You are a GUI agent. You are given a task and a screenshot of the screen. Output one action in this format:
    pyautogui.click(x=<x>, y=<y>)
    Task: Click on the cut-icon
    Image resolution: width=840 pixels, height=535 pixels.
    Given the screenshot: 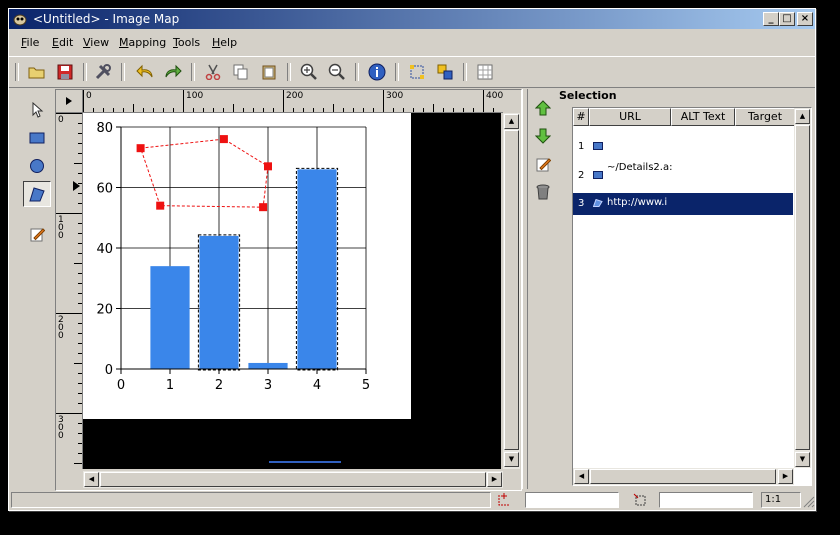 What is the action you would take?
    pyautogui.click(x=213, y=72)
    